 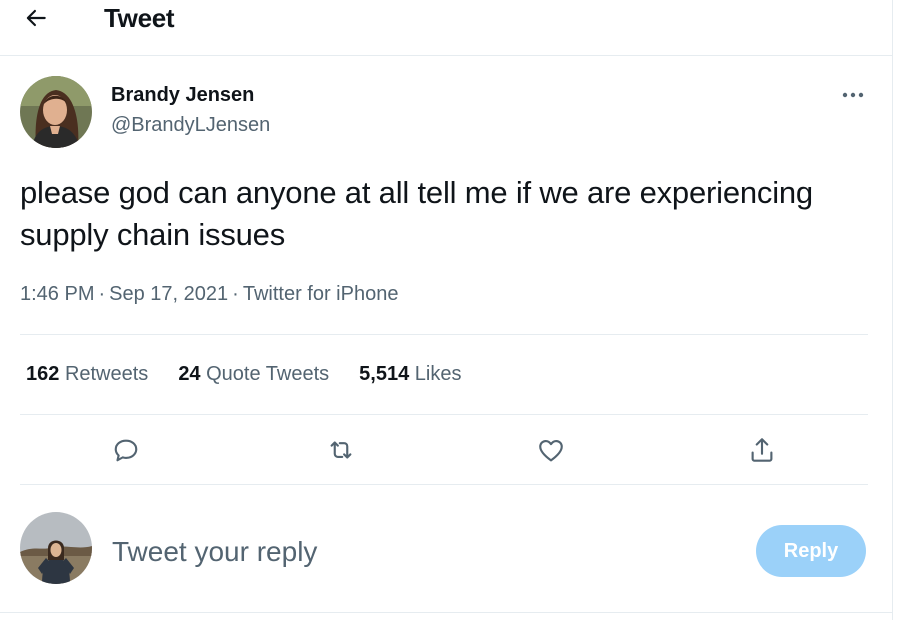 What do you see at coordinates (190, 125) in the screenshot?
I see `author-handle: @BrandyLJensen` at bounding box center [190, 125].